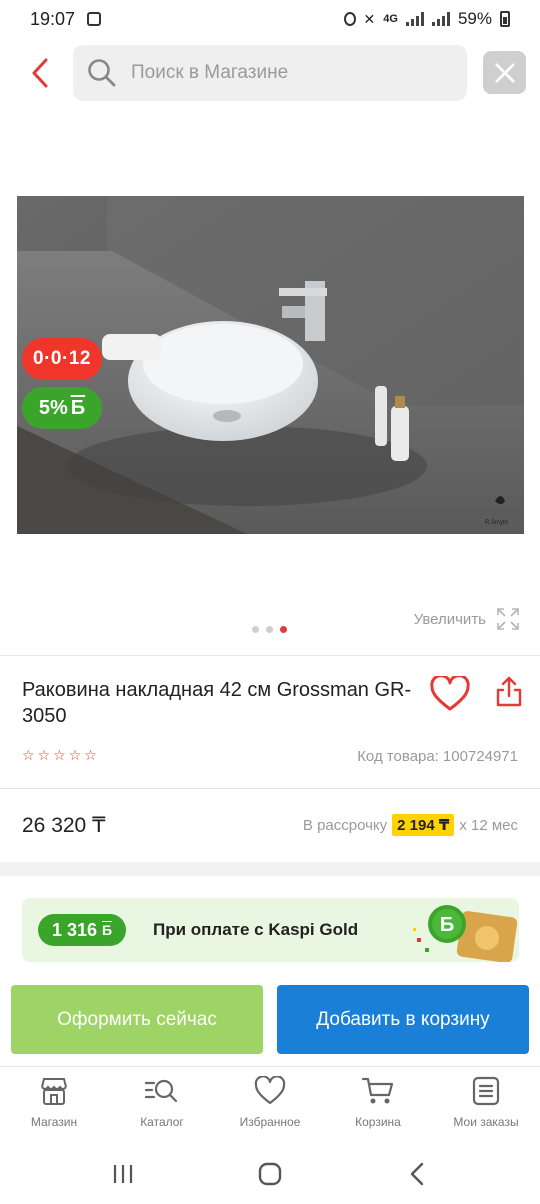  I want to click on close-button, so click(504, 72).